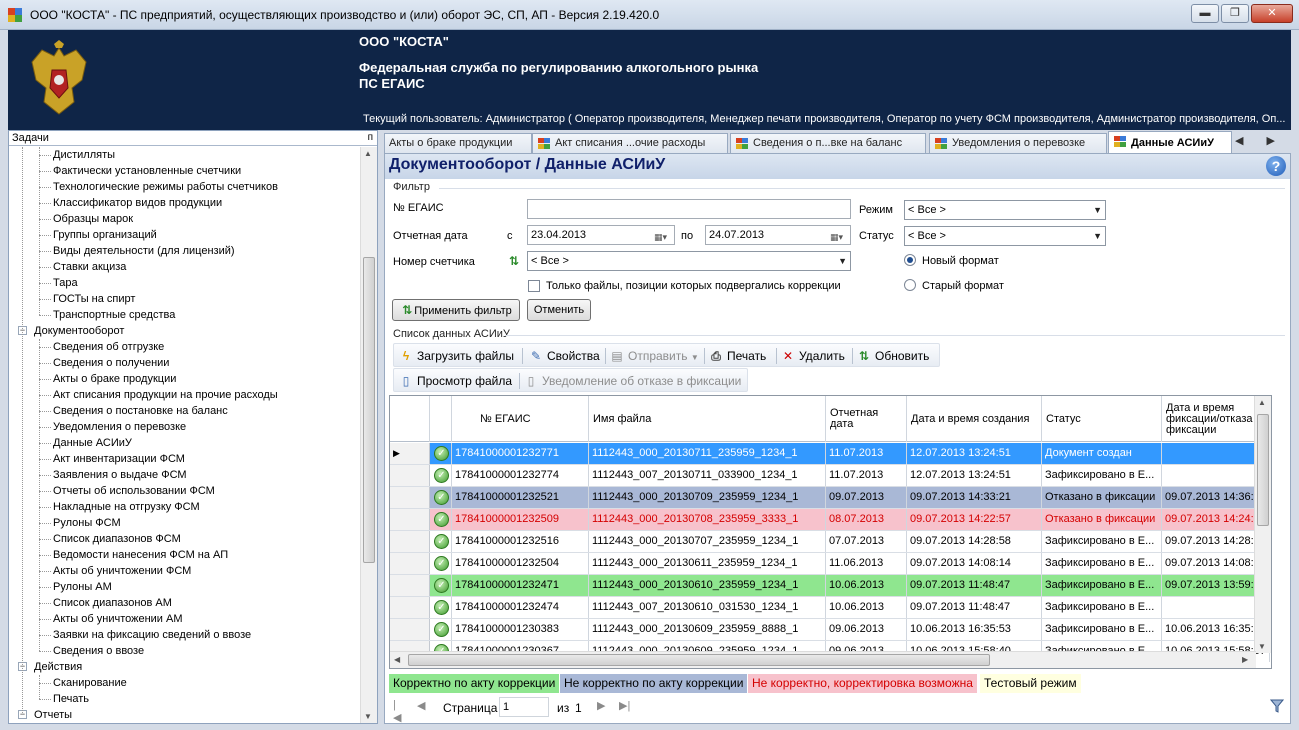  I want to click on tree-group-docflow: Документооборот, so click(79, 331).